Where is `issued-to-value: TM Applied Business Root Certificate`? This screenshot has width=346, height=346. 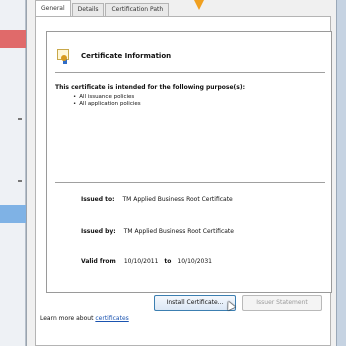
issued-to-value: TM Applied Business Root Certificate is located at coordinates (177, 199).